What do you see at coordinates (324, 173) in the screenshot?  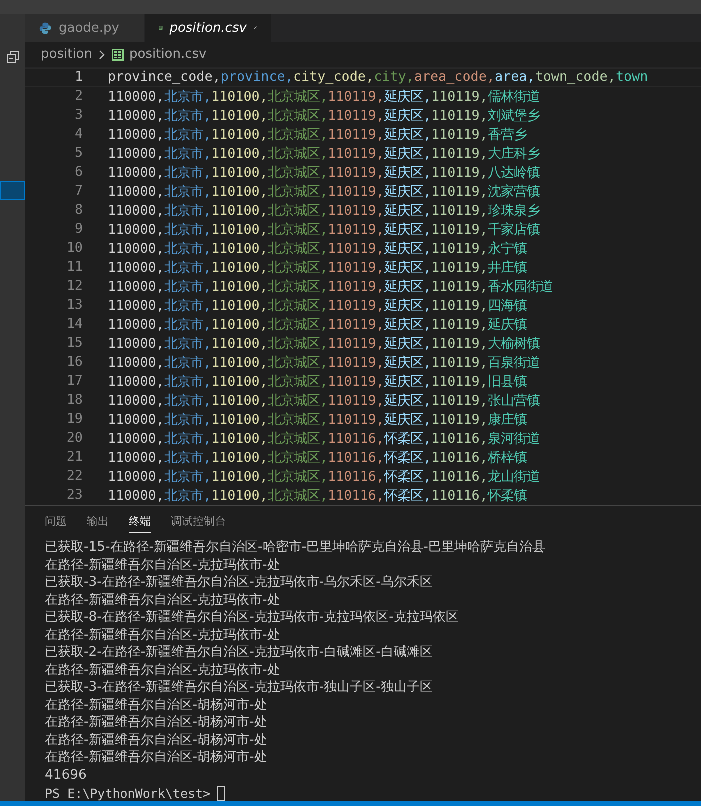 I see `code-line: 110000,北京市,110100,北京城区,110119,延庆区,110119,八达岭镇` at bounding box center [324, 173].